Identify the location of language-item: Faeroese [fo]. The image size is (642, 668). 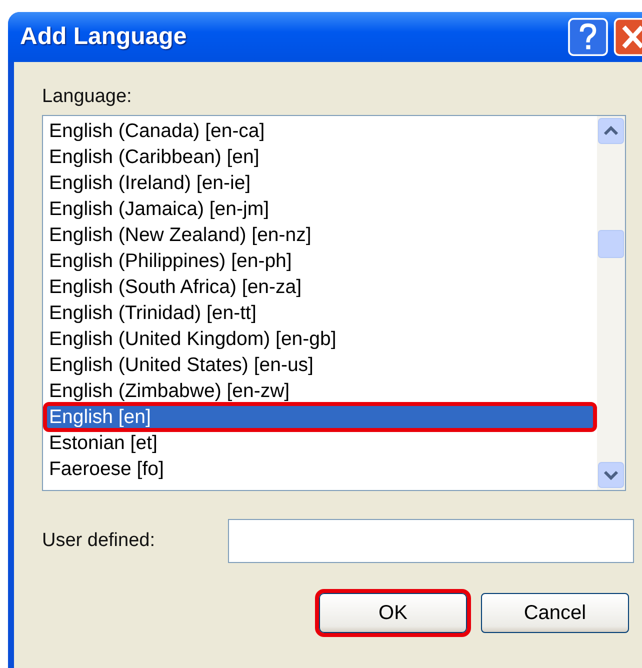
(320, 469).